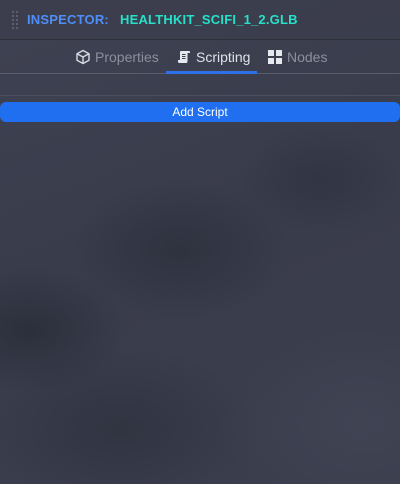 The image size is (400, 484). Describe the element at coordinates (15, 20) in the screenshot. I see `drag-handle-icon` at that location.